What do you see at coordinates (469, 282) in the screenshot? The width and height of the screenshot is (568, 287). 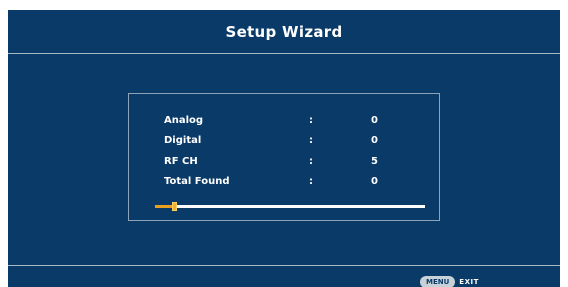 I see `exit-label: EXIT` at bounding box center [469, 282].